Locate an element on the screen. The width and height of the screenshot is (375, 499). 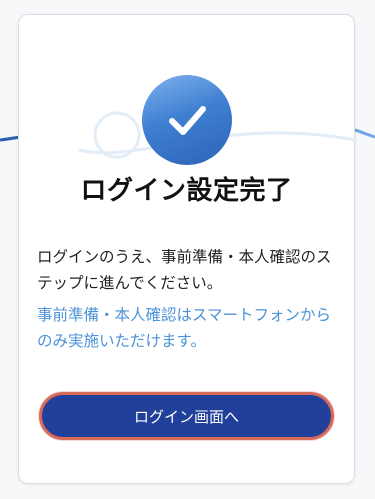
go-to-login-button: ログイン画面へ is located at coordinates (186, 416).